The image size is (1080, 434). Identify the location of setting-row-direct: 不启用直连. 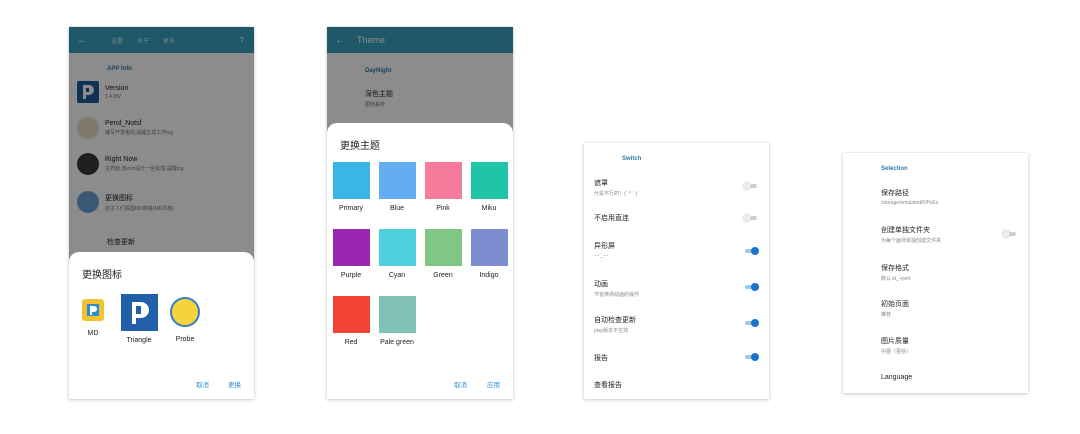
(676, 218).